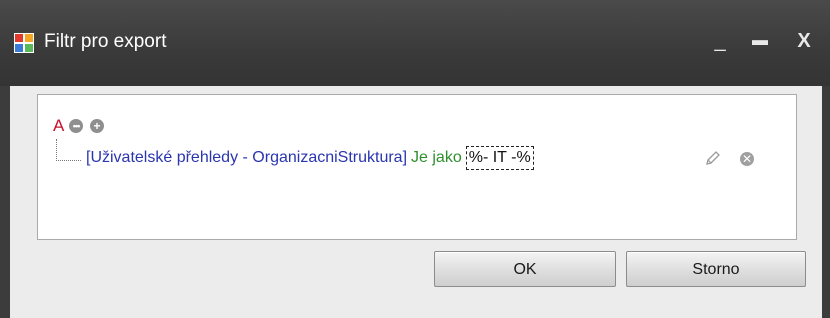 The image size is (830, 318). Describe the element at coordinates (804, 41) in the screenshot. I see `close-button: X` at that location.